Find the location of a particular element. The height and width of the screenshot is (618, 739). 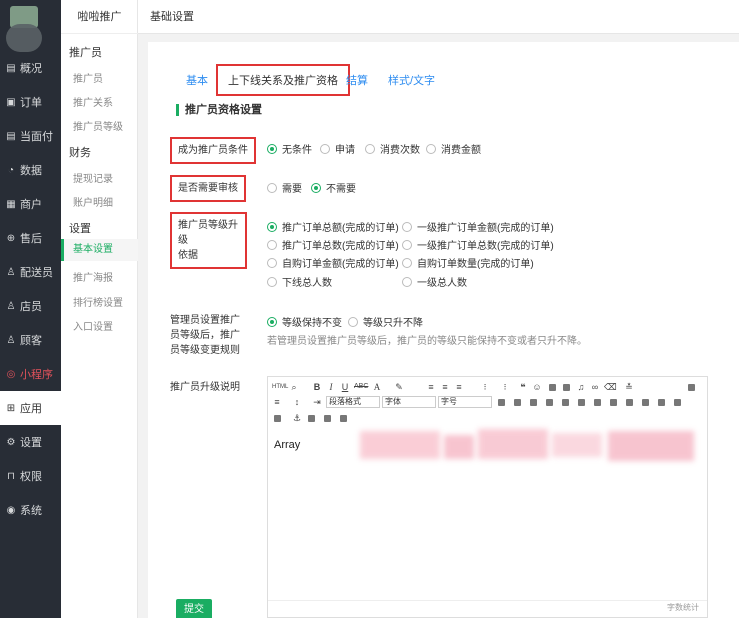

radio-upgrade-order-total: 推广订单总额(完成的订单) is located at coordinates (333, 226).